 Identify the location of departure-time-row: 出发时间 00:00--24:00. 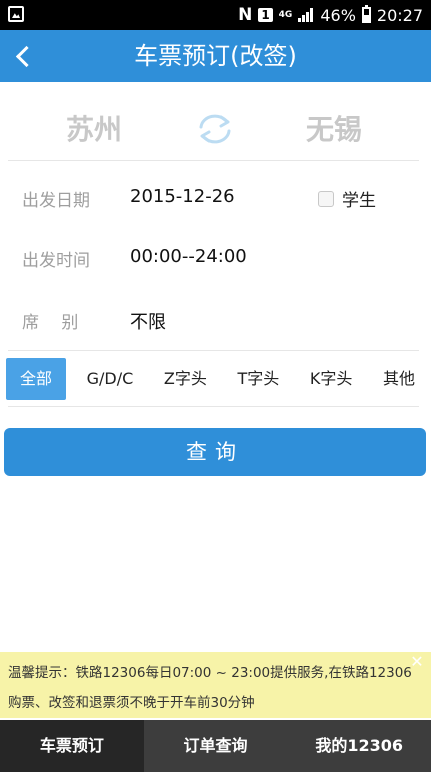
(215, 258).